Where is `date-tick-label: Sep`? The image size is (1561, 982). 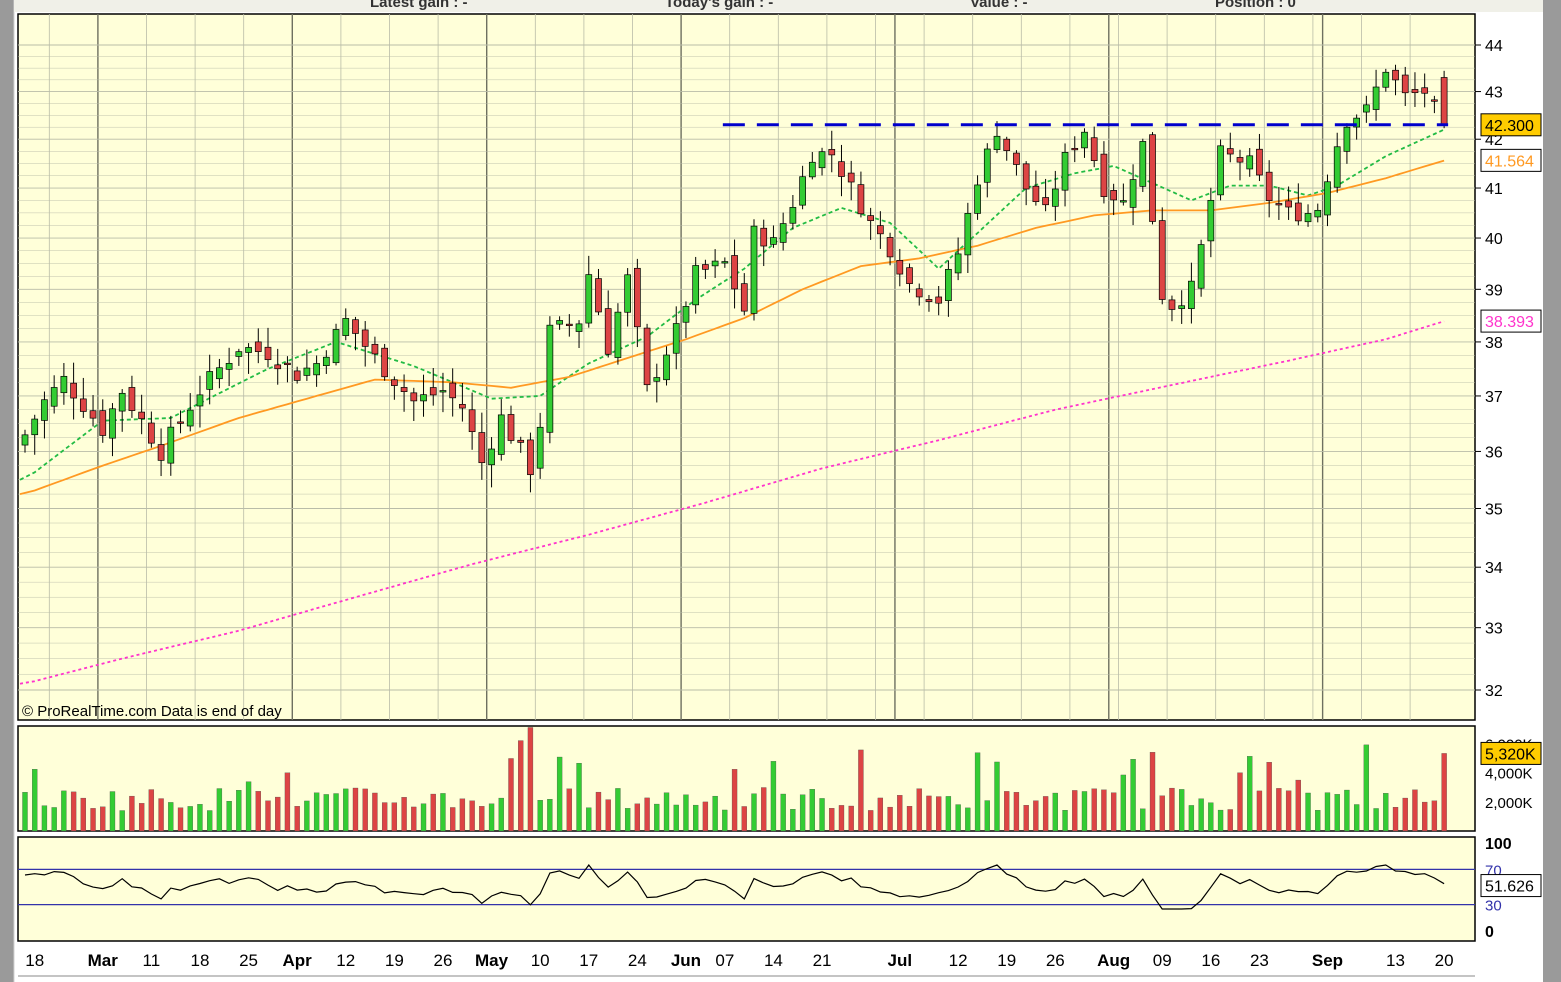
date-tick-label: Sep is located at coordinates (1327, 960).